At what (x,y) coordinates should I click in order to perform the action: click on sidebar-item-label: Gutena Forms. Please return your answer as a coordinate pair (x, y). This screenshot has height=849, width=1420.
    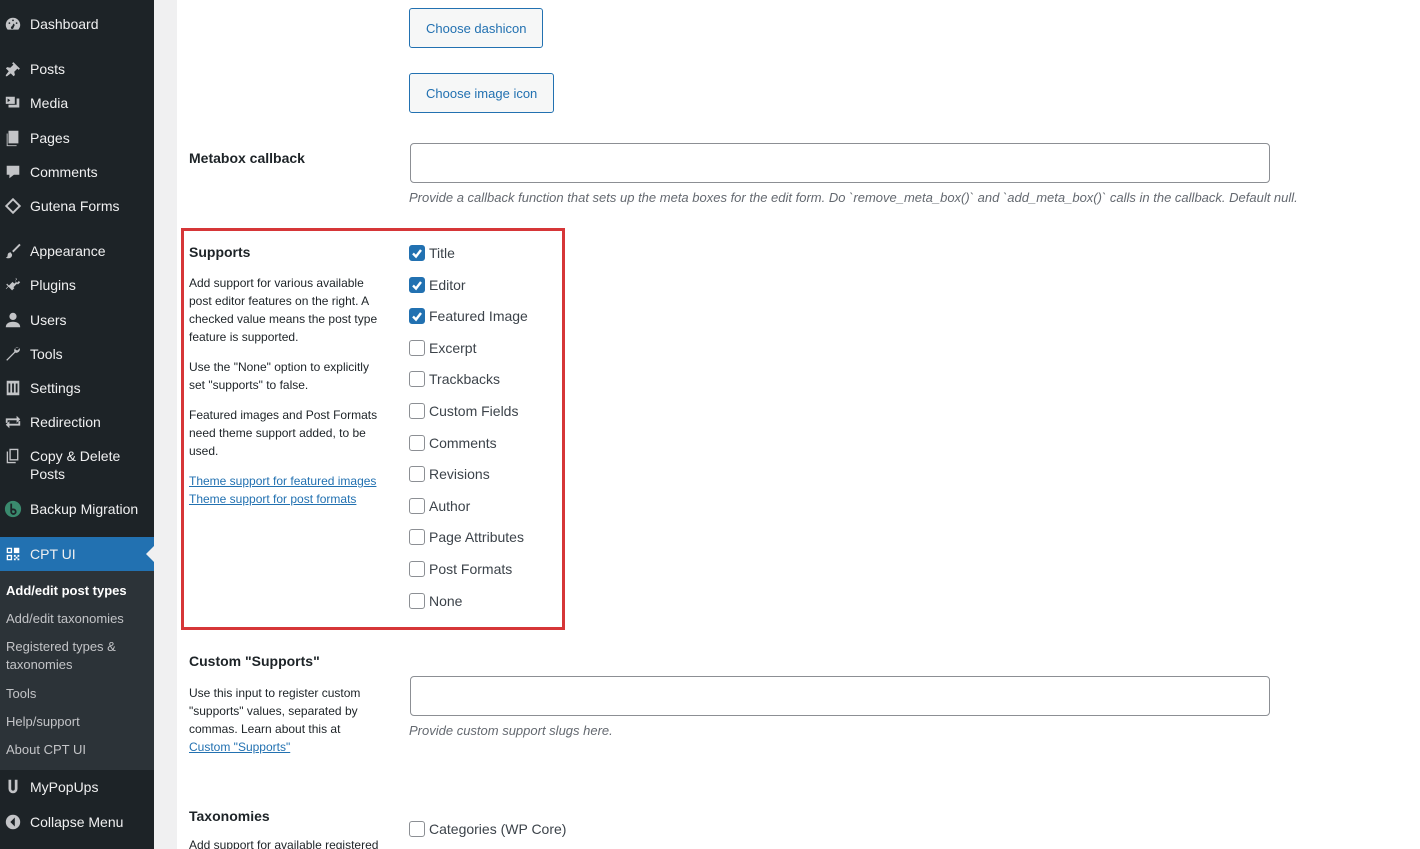
    Looking at the image, I should click on (75, 206).